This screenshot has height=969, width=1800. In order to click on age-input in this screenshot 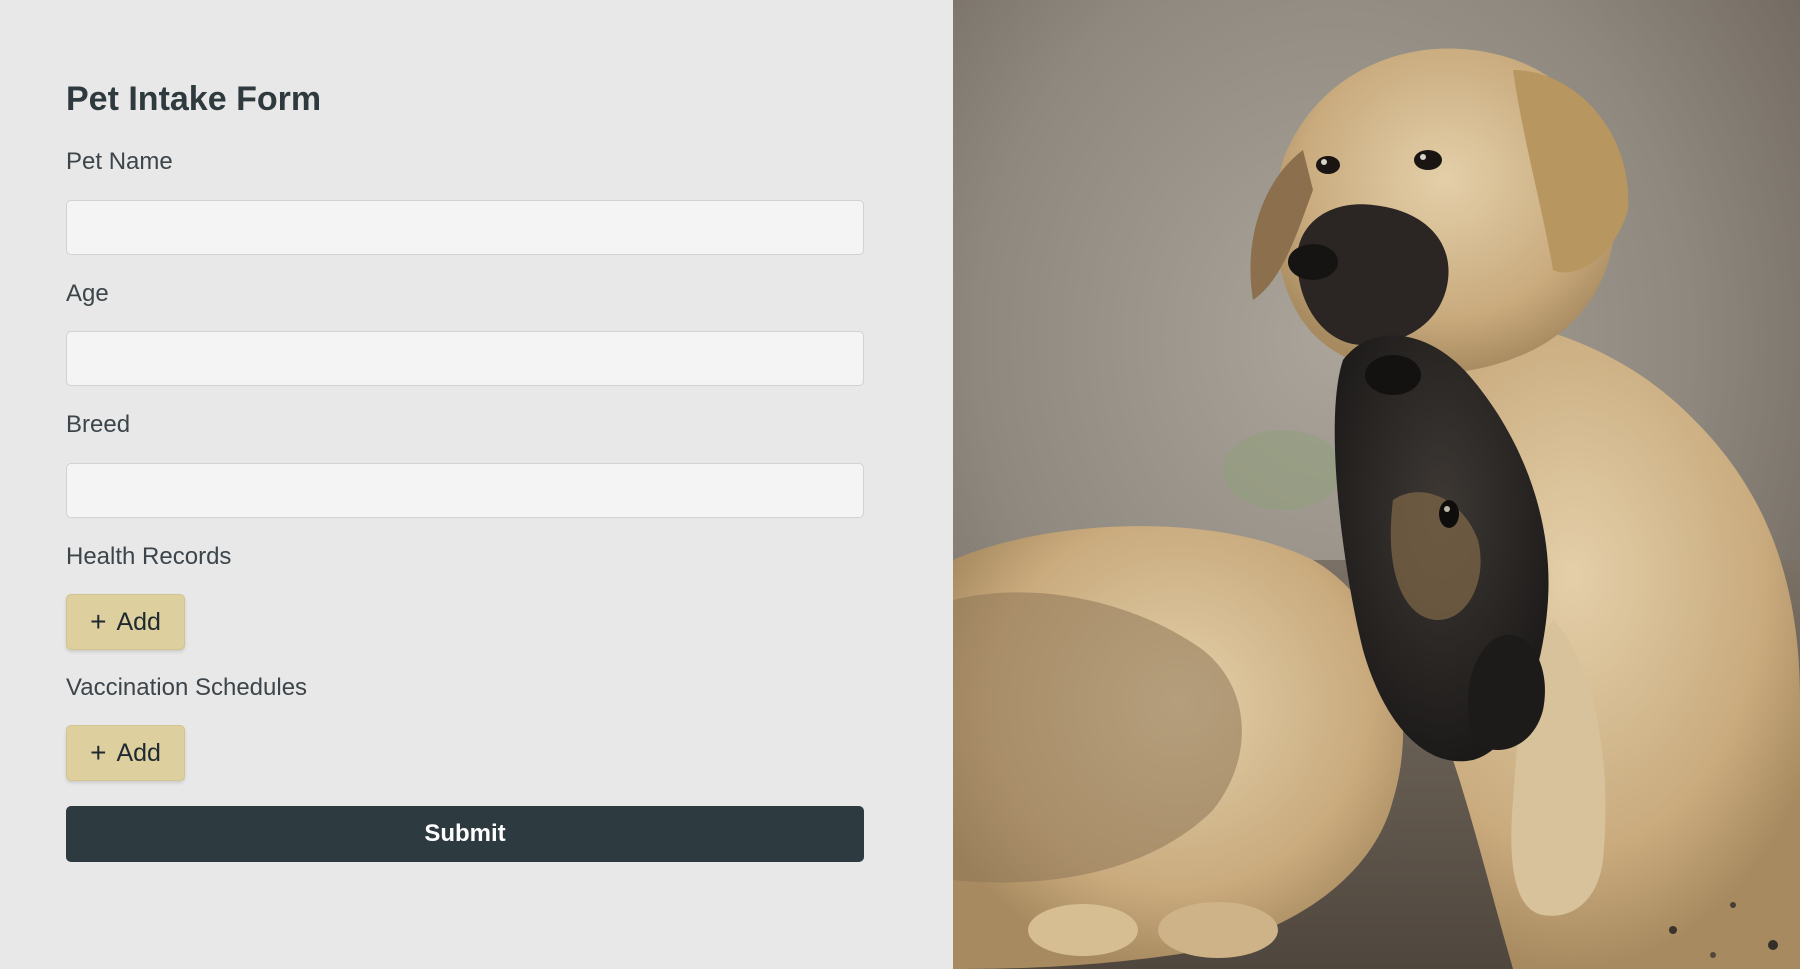, I will do `click(465, 358)`.